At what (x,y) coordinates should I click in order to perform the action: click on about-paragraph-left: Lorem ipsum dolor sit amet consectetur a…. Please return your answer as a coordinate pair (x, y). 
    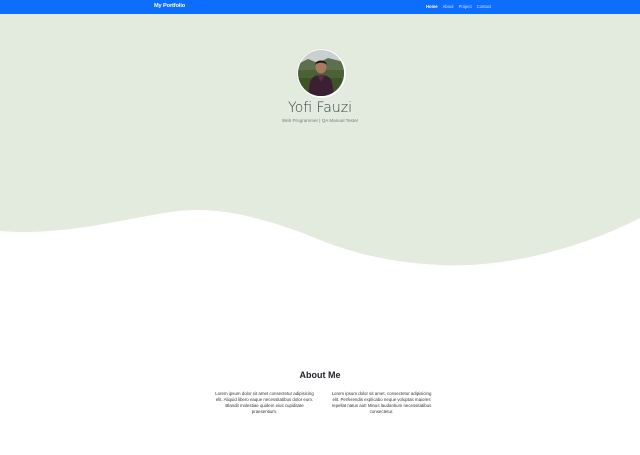
    Looking at the image, I should click on (264, 403).